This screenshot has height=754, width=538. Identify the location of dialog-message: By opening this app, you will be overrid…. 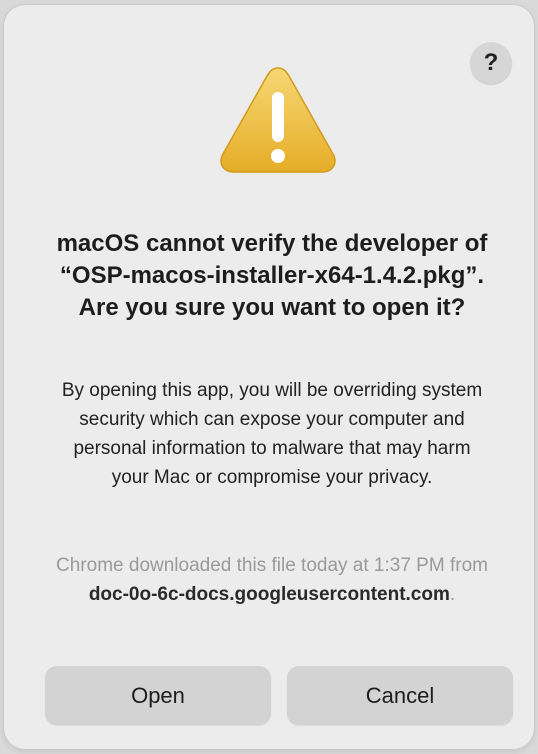
(272, 434).